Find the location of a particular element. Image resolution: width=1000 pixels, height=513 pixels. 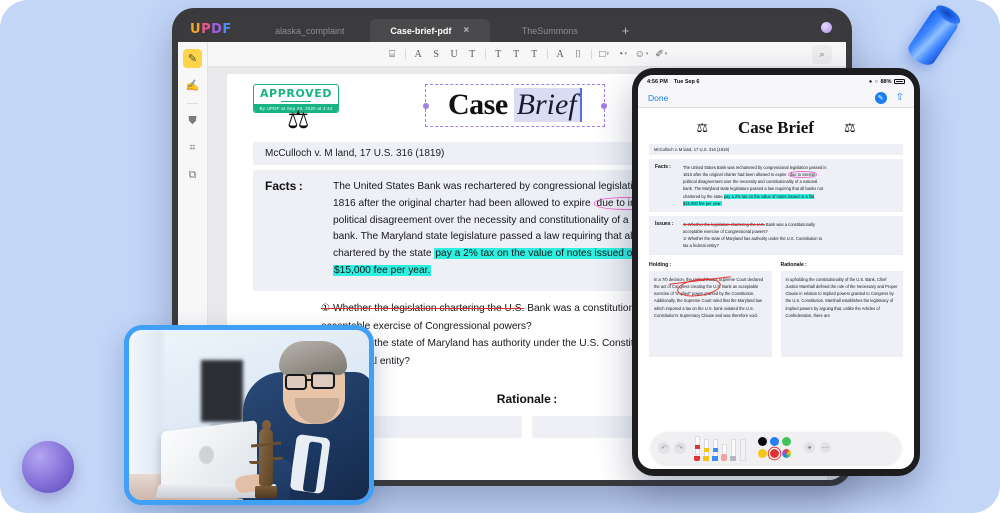

color-swatch-green is located at coordinates (786, 441).